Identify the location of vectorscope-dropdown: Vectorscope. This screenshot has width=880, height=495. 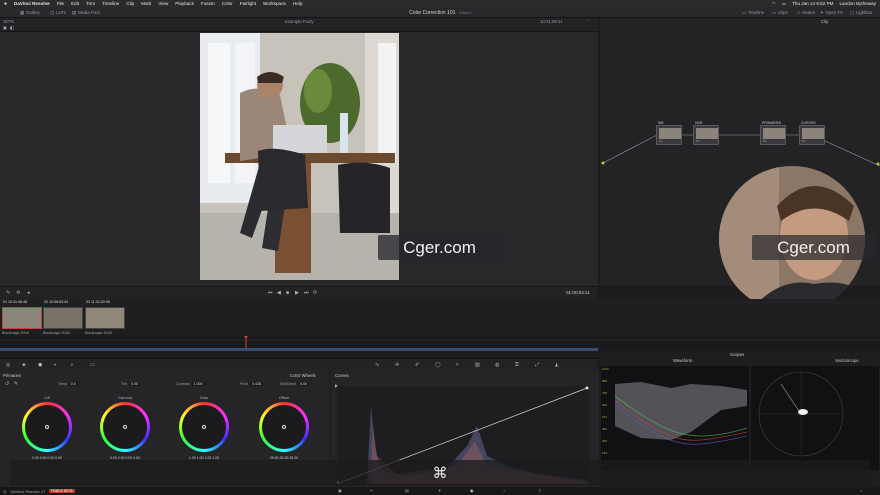
(847, 360).